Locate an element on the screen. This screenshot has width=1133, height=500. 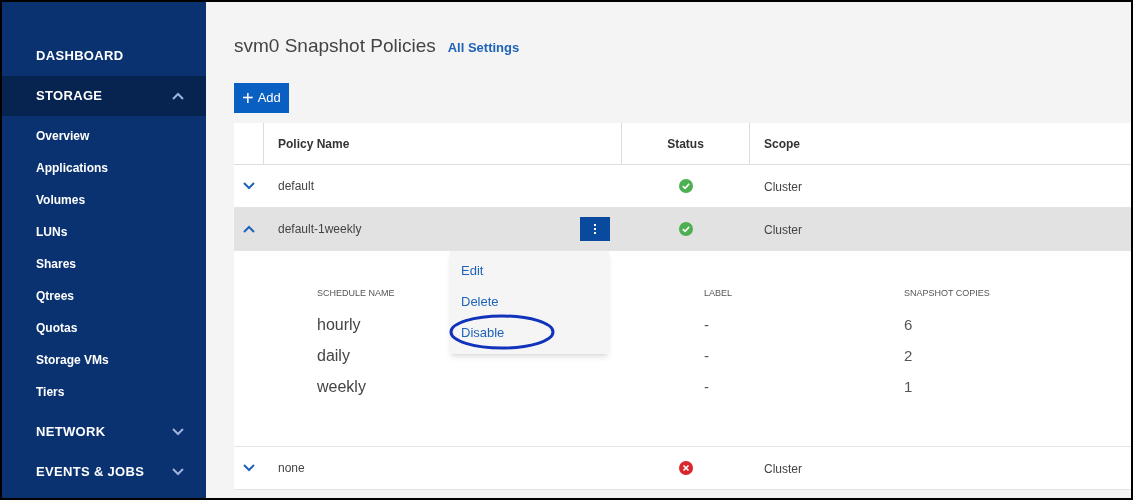
sidebar-item: Storage VMs is located at coordinates (72, 360).